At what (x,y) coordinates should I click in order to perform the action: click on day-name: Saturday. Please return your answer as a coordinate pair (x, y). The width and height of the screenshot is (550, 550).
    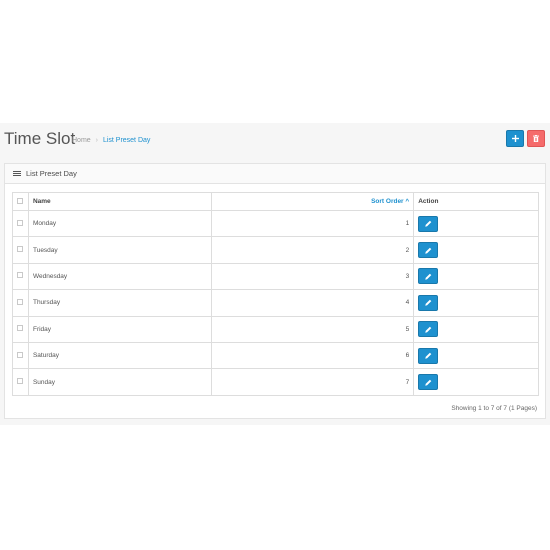
    Looking at the image, I should click on (119, 355).